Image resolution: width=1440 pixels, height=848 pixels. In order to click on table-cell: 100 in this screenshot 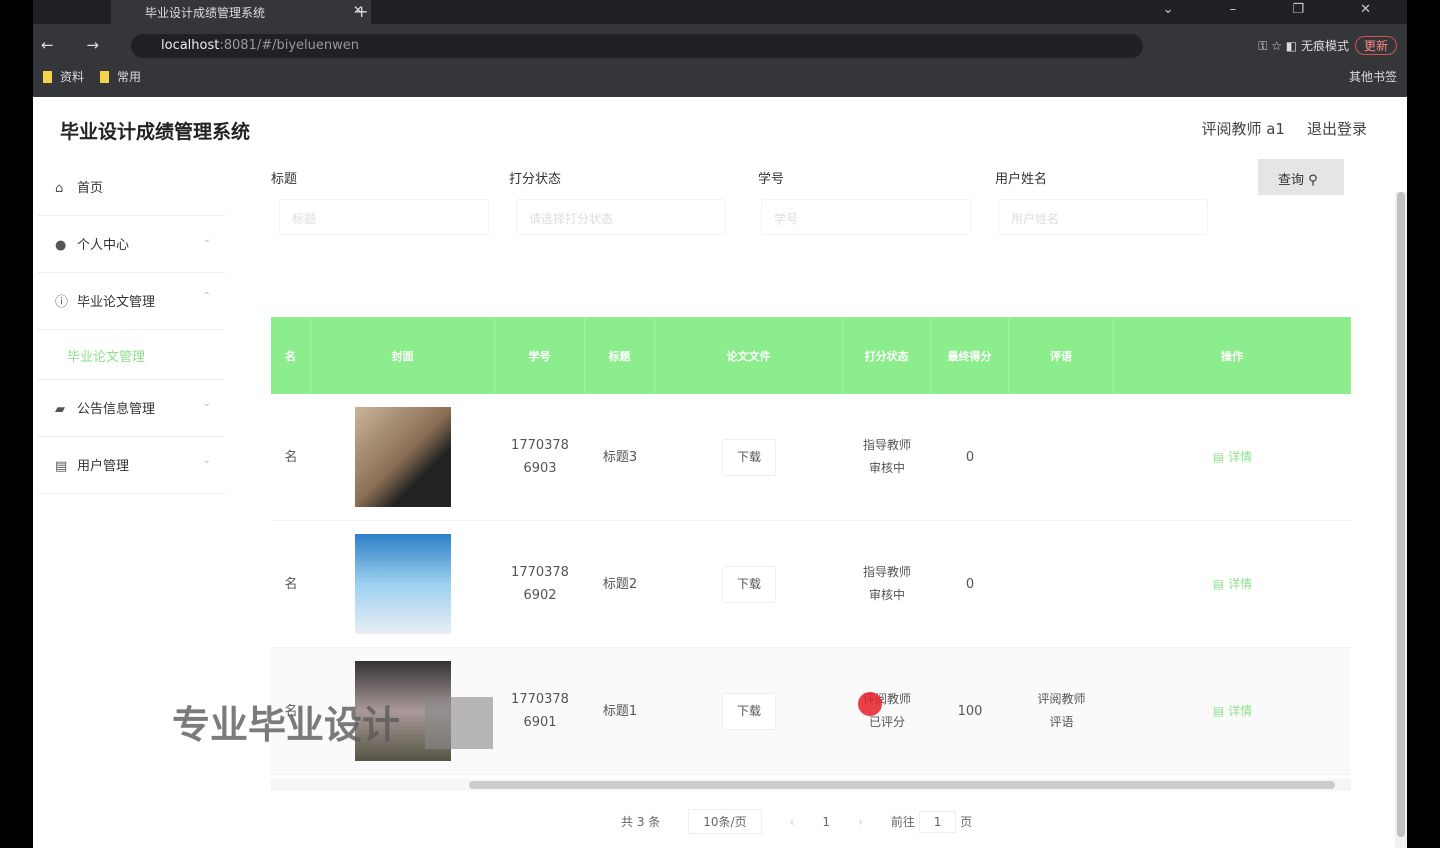, I will do `click(970, 711)`.